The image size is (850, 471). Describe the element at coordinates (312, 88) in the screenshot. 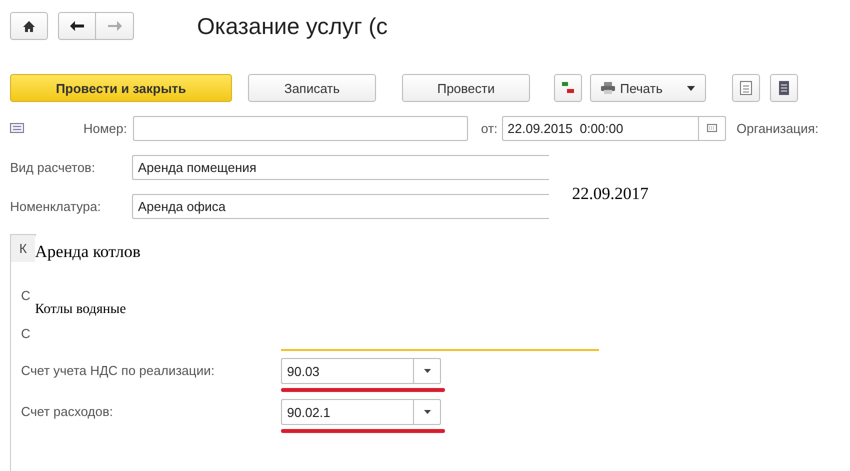

I see `toolbar-button: Записать` at that location.